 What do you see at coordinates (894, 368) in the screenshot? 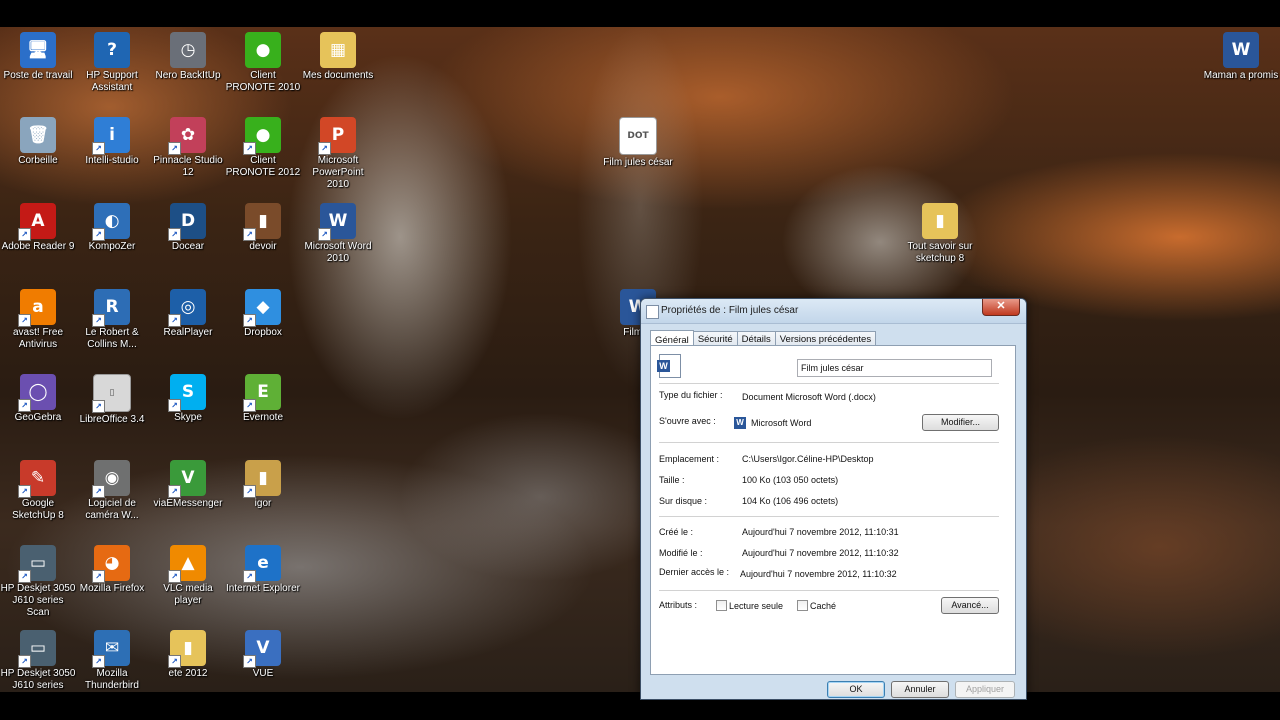
I see `file-name-field: Film jules césar` at bounding box center [894, 368].